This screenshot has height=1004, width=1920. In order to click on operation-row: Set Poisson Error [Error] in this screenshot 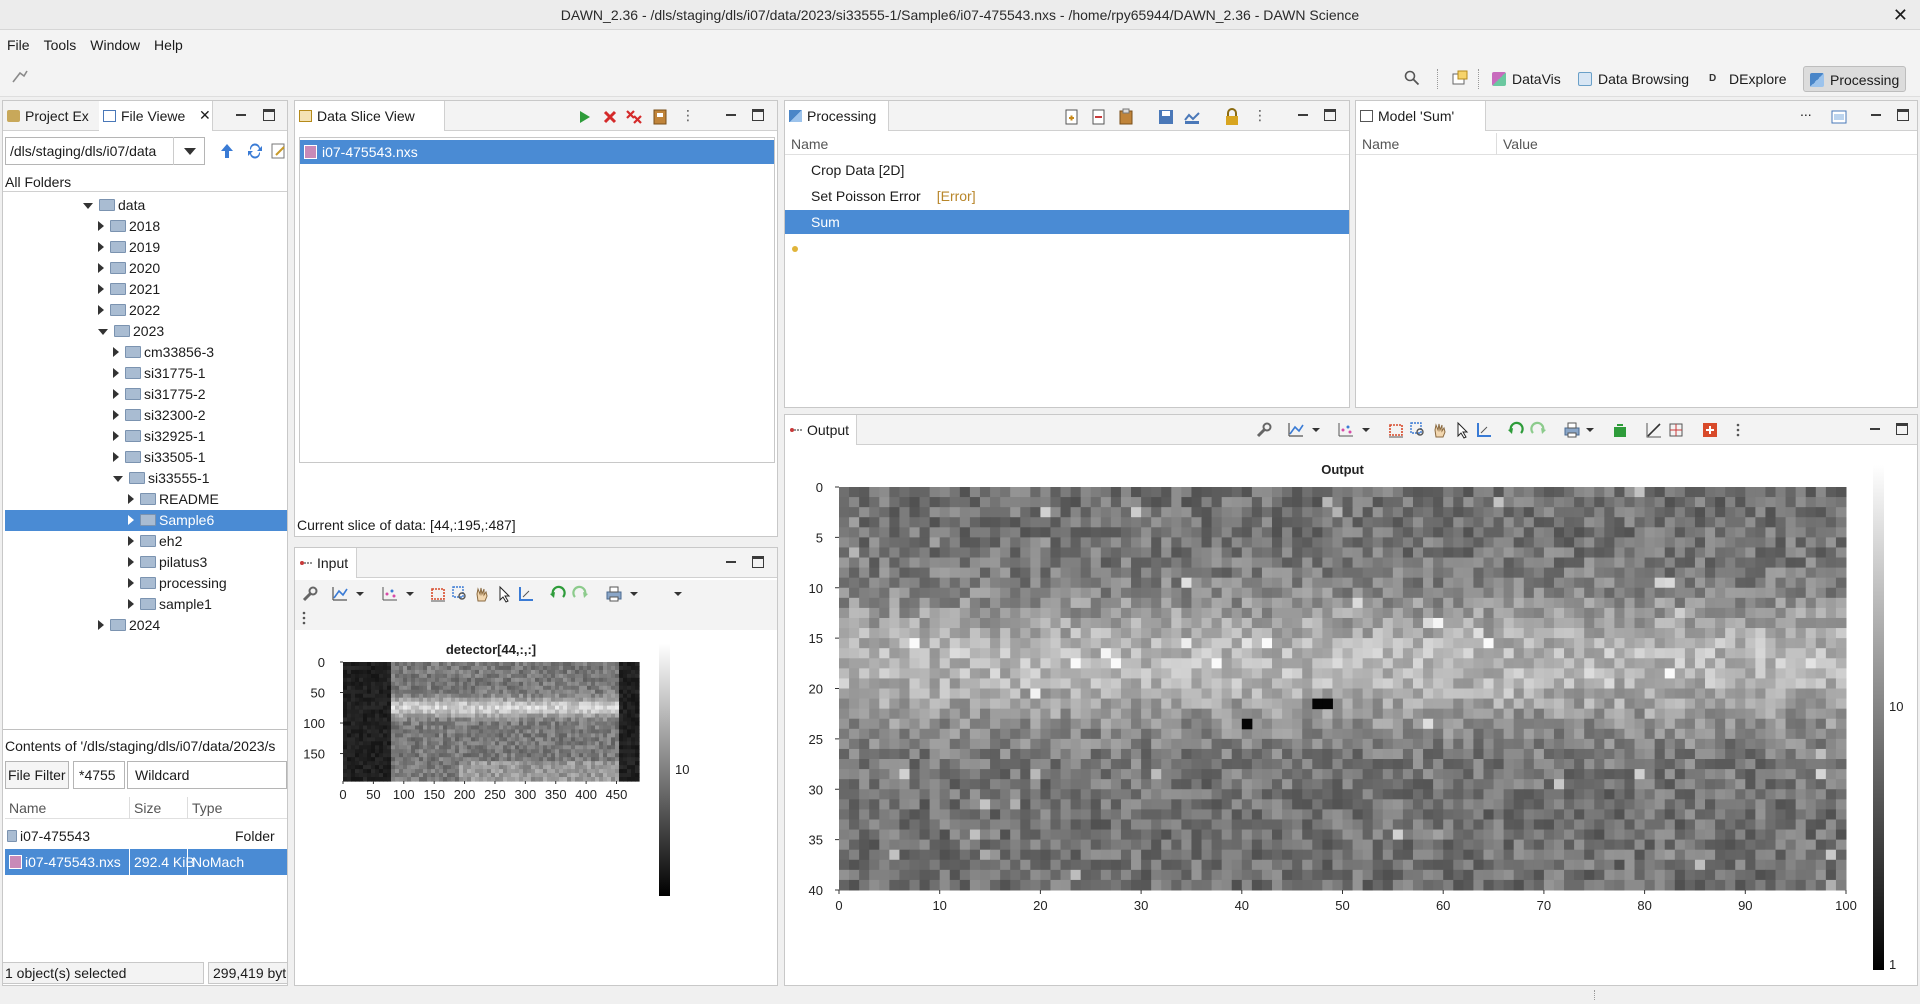, I will do `click(1067, 196)`.